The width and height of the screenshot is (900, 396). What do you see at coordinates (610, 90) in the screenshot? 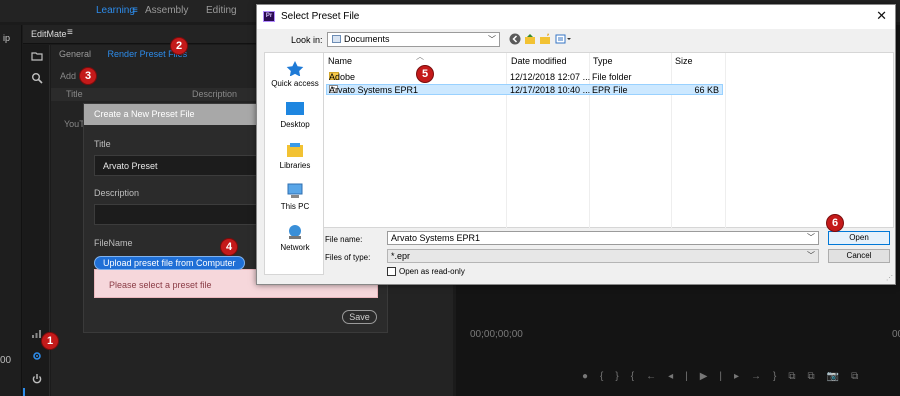
I see `file-type: EPR File` at bounding box center [610, 90].